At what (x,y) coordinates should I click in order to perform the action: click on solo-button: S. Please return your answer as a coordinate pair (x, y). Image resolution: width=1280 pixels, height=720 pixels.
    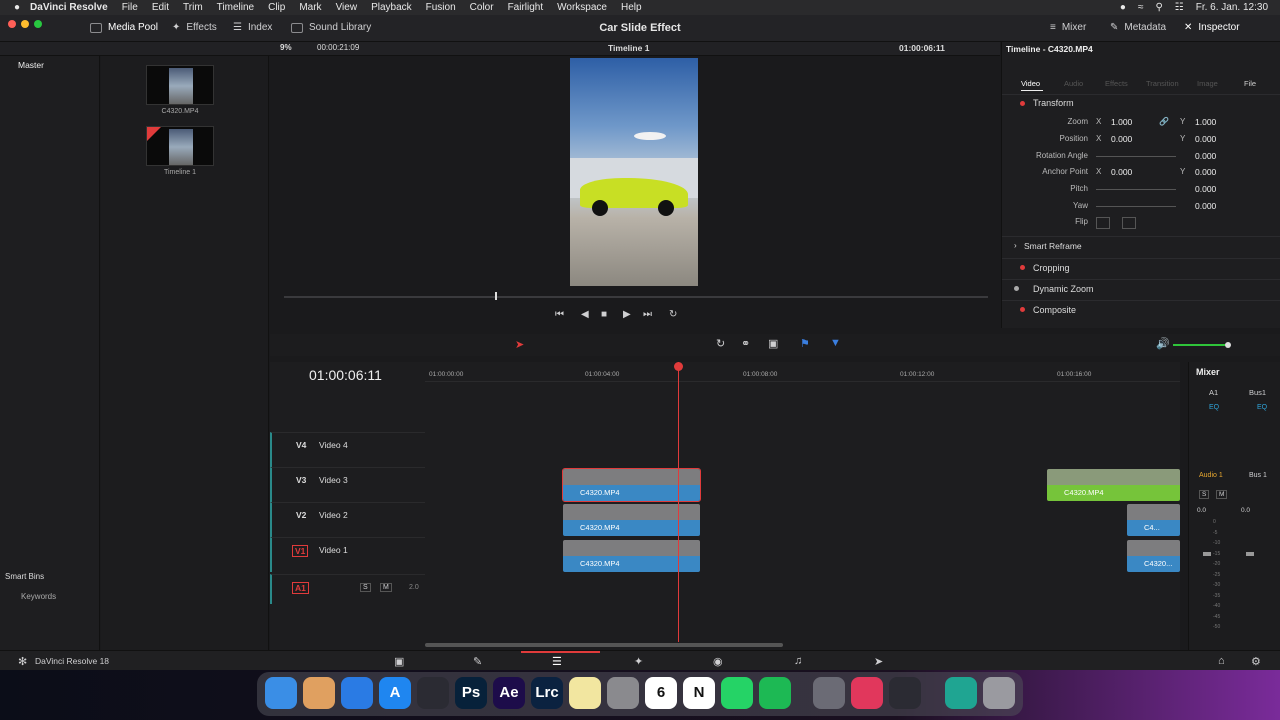
    Looking at the image, I should click on (365, 587).